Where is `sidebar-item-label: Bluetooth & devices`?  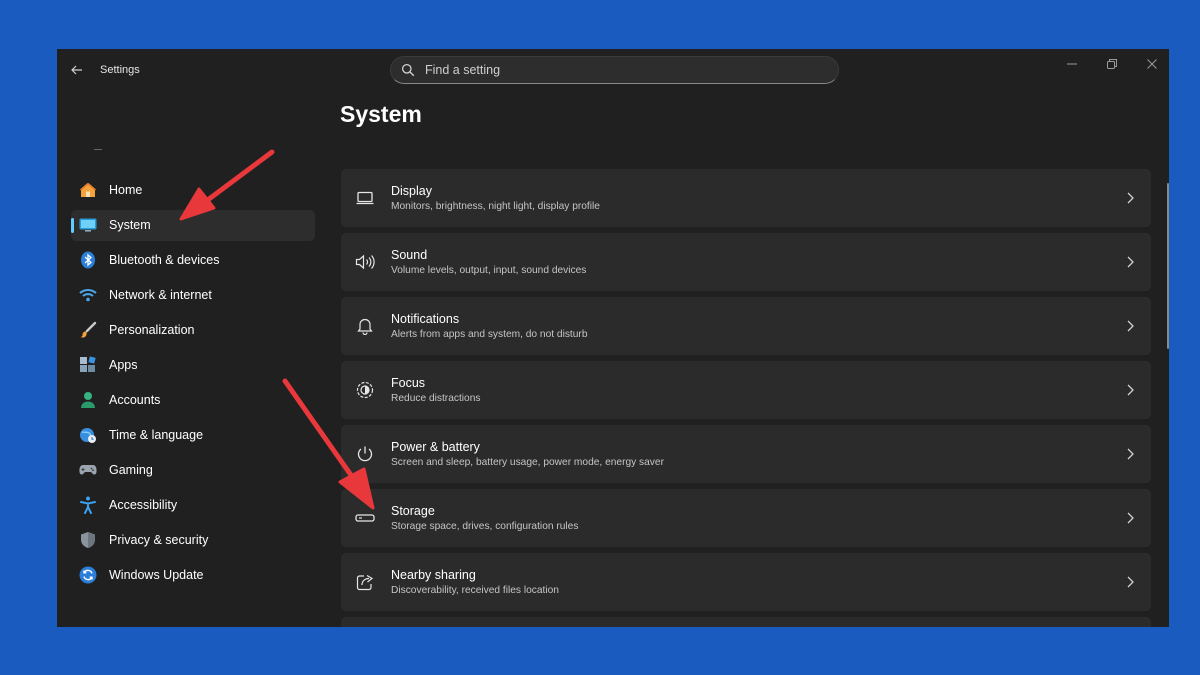 sidebar-item-label: Bluetooth & devices is located at coordinates (164, 260).